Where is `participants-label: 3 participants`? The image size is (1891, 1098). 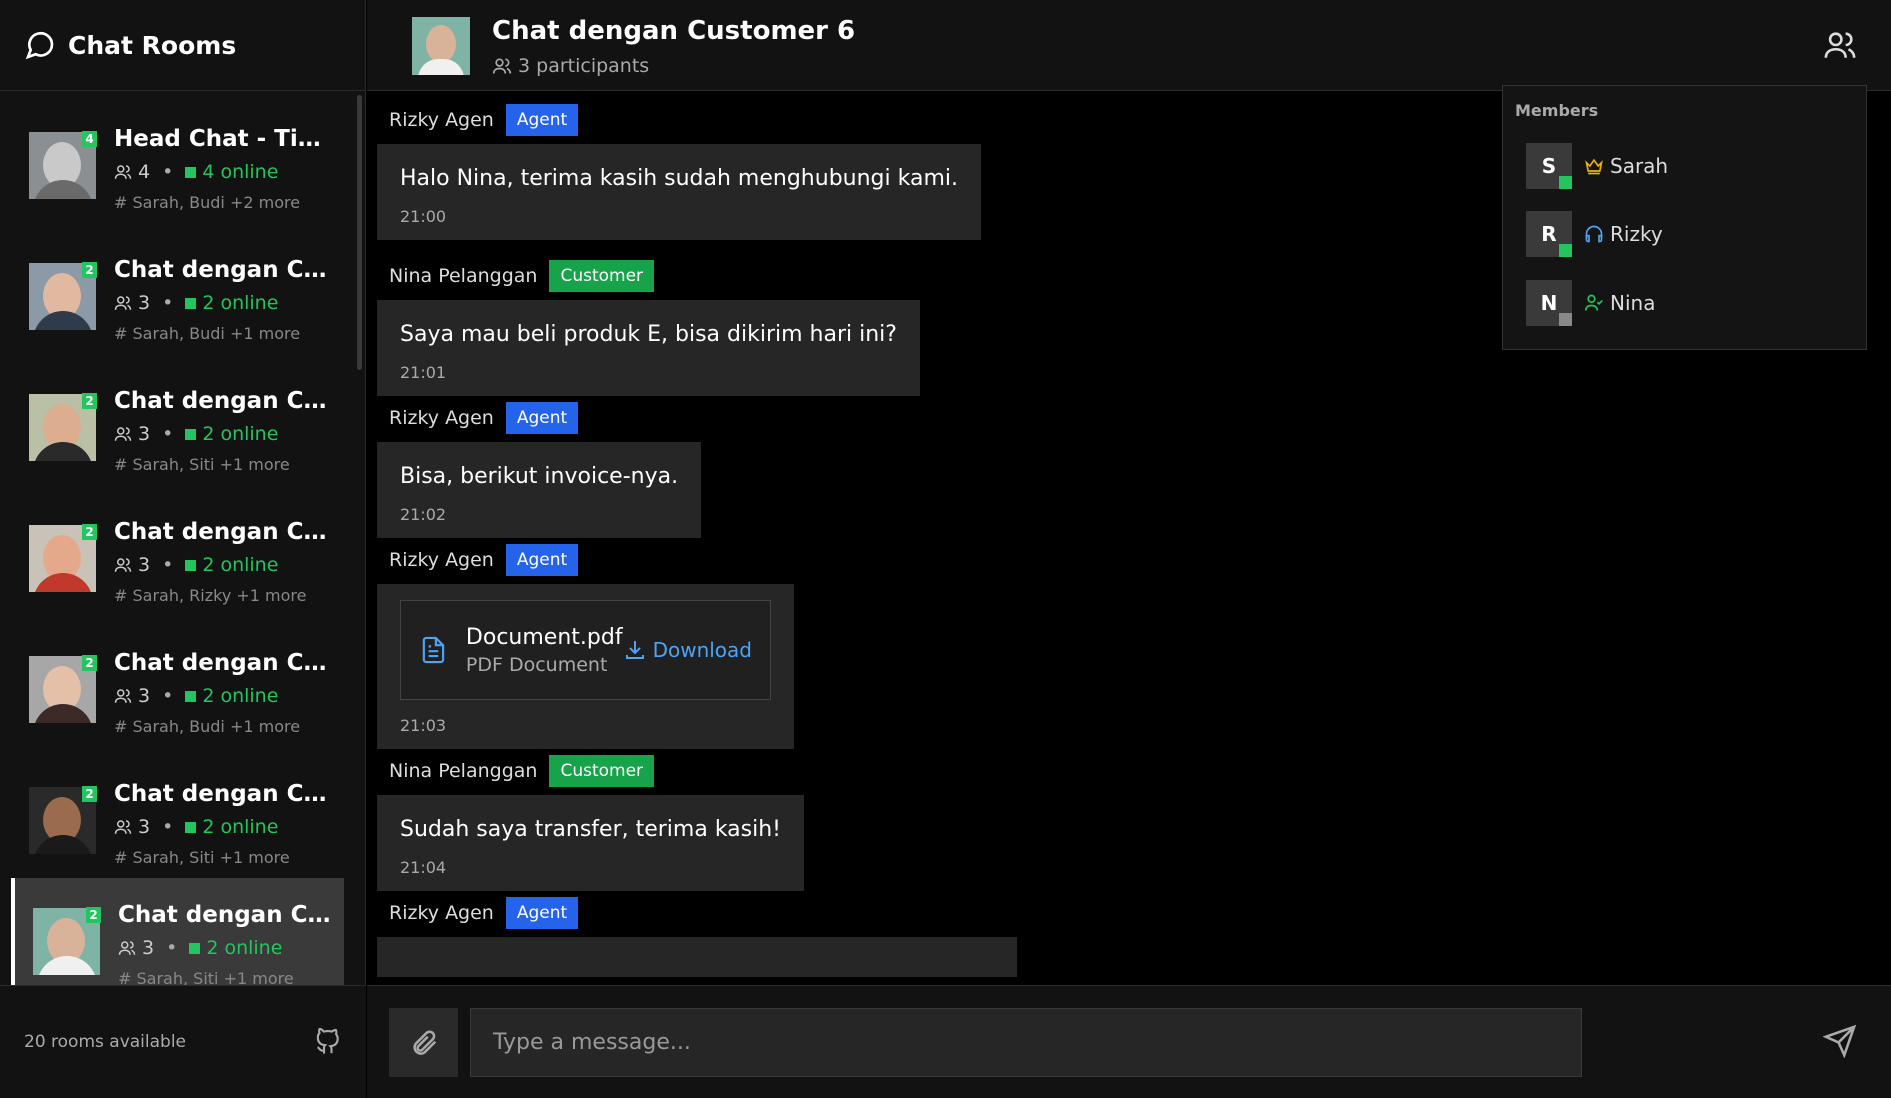 participants-label: 3 participants is located at coordinates (584, 66).